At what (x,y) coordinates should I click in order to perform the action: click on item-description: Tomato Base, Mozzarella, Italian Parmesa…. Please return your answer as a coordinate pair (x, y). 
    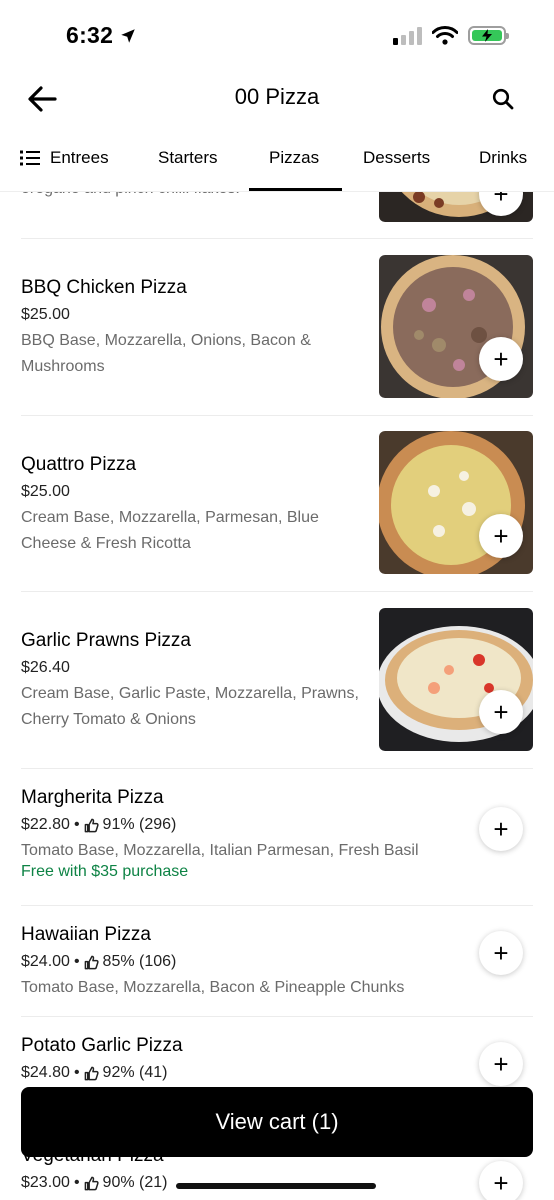
    Looking at the image, I should click on (220, 850).